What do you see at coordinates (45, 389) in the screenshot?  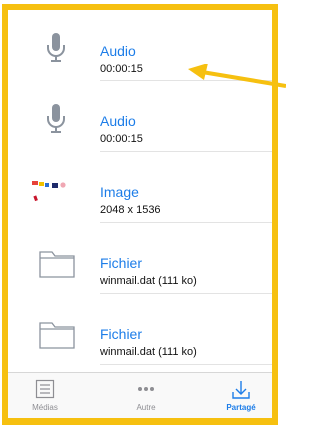 I see `list-icon` at bounding box center [45, 389].